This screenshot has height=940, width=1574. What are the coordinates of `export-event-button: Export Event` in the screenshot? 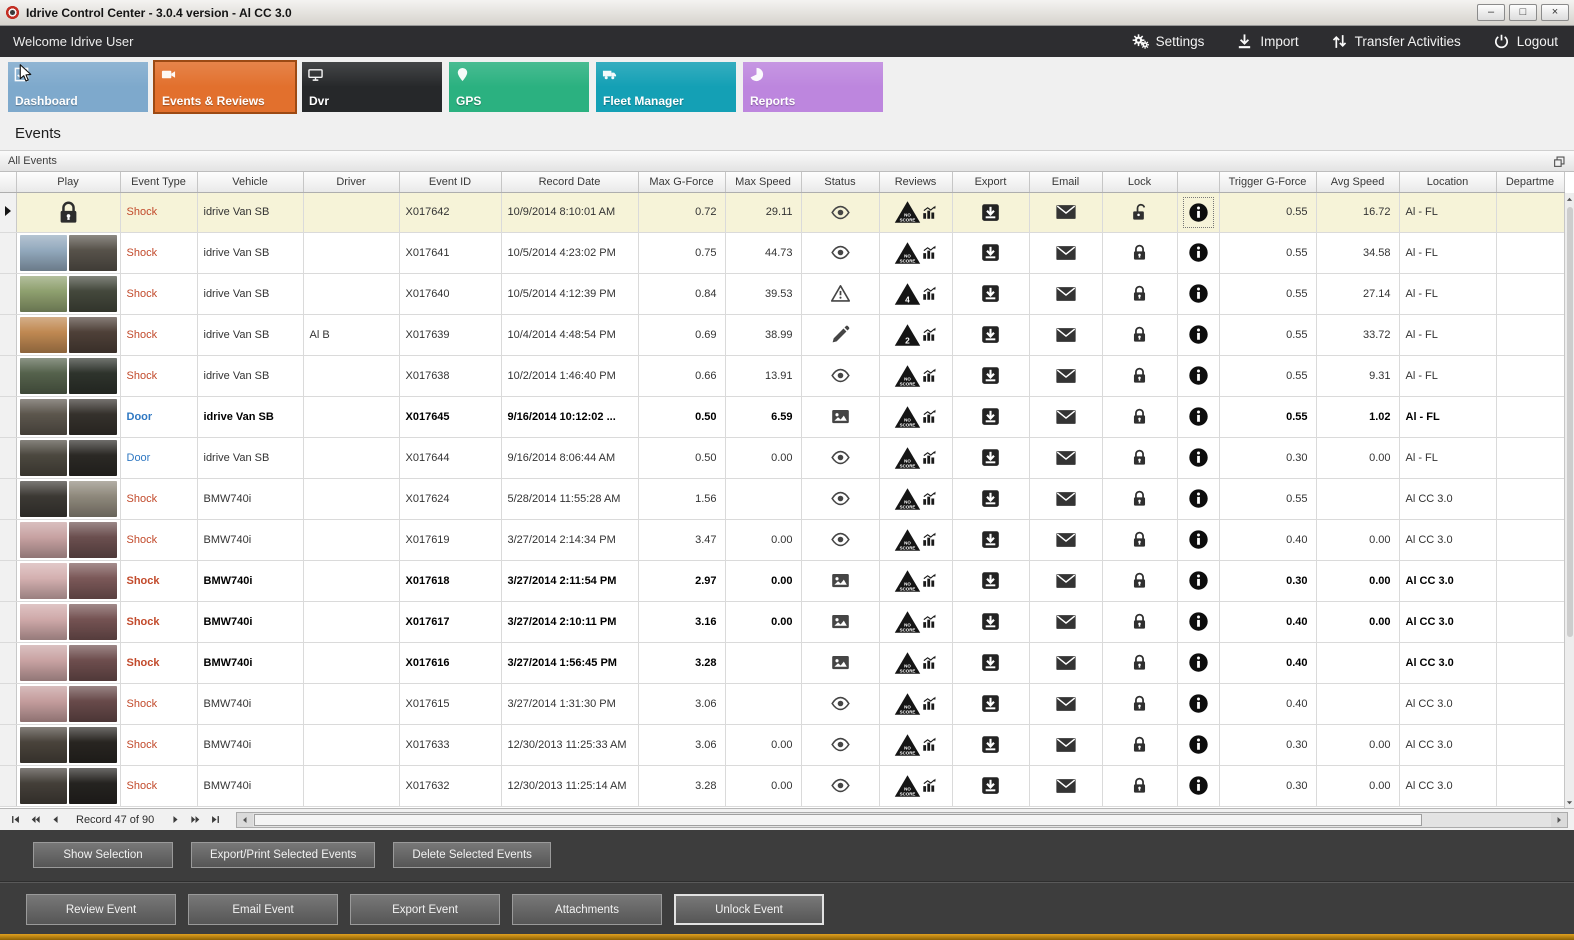 It's located at (425, 909).